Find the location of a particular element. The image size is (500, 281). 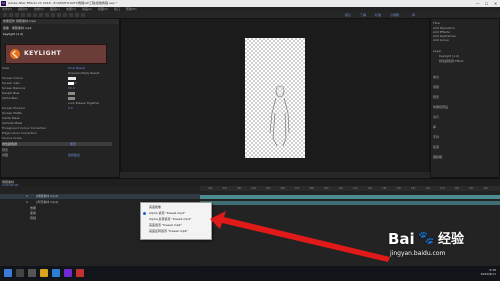

prop-group: Outside Mask is located at coordinates (12, 123).